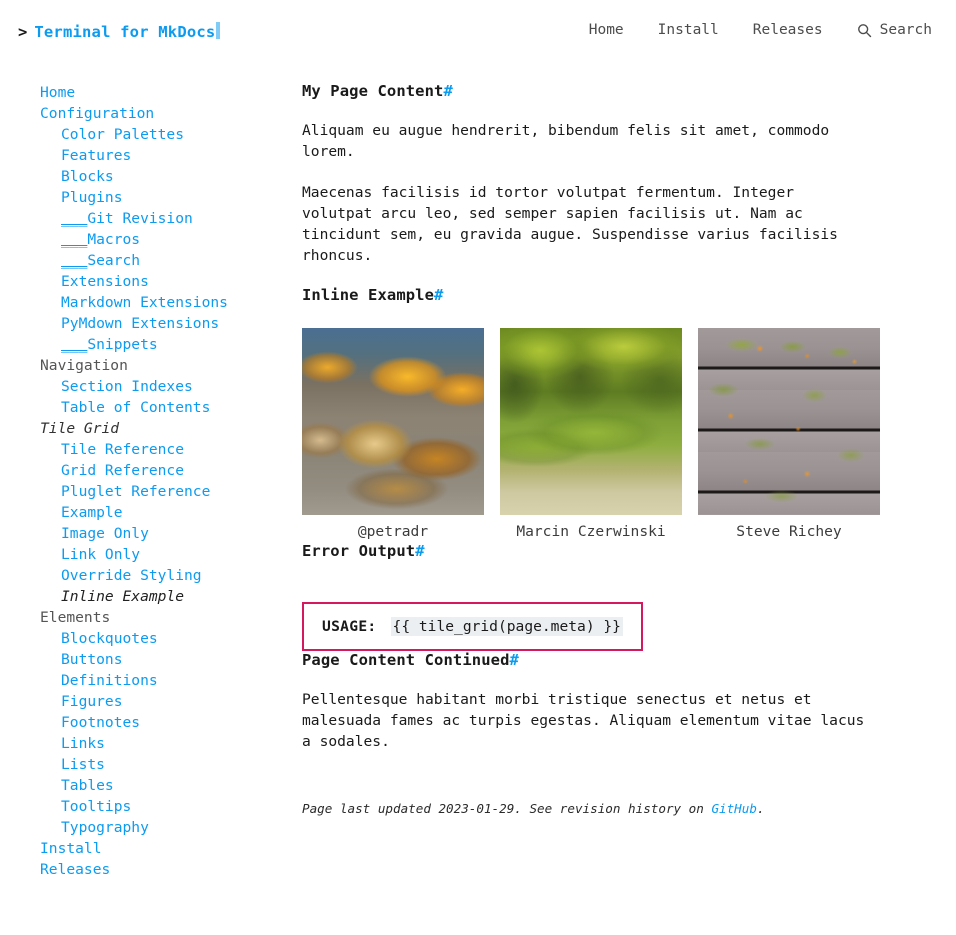  Describe the element at coordinates (165, 533) in the screenshot. I see `sidebar-item-image-only: Image Only` at that location.